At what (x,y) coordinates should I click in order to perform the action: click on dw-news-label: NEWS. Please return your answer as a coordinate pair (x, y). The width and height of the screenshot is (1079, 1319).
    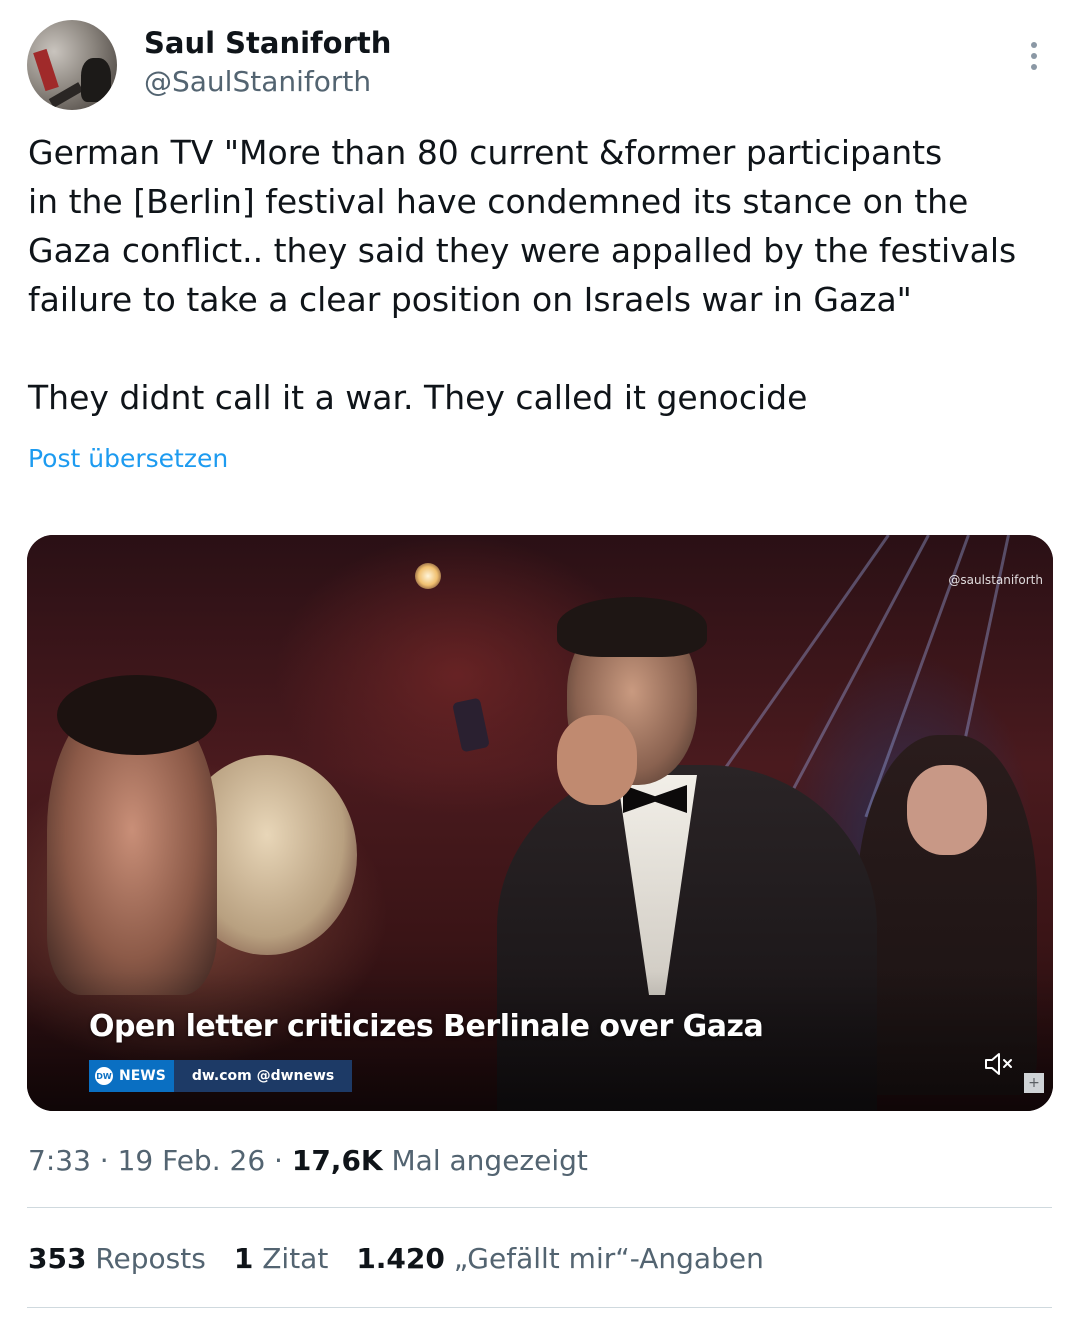
    Looking at the image, I should click on (142, 1076).